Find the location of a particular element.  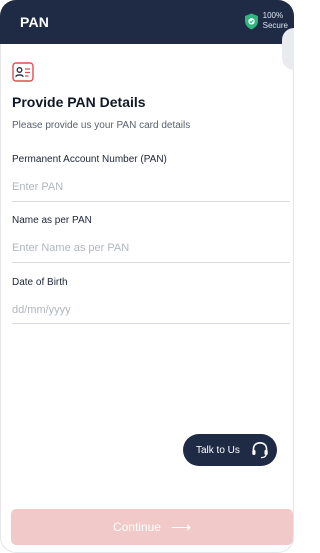

dob-input is located at coordinates (151, 310).